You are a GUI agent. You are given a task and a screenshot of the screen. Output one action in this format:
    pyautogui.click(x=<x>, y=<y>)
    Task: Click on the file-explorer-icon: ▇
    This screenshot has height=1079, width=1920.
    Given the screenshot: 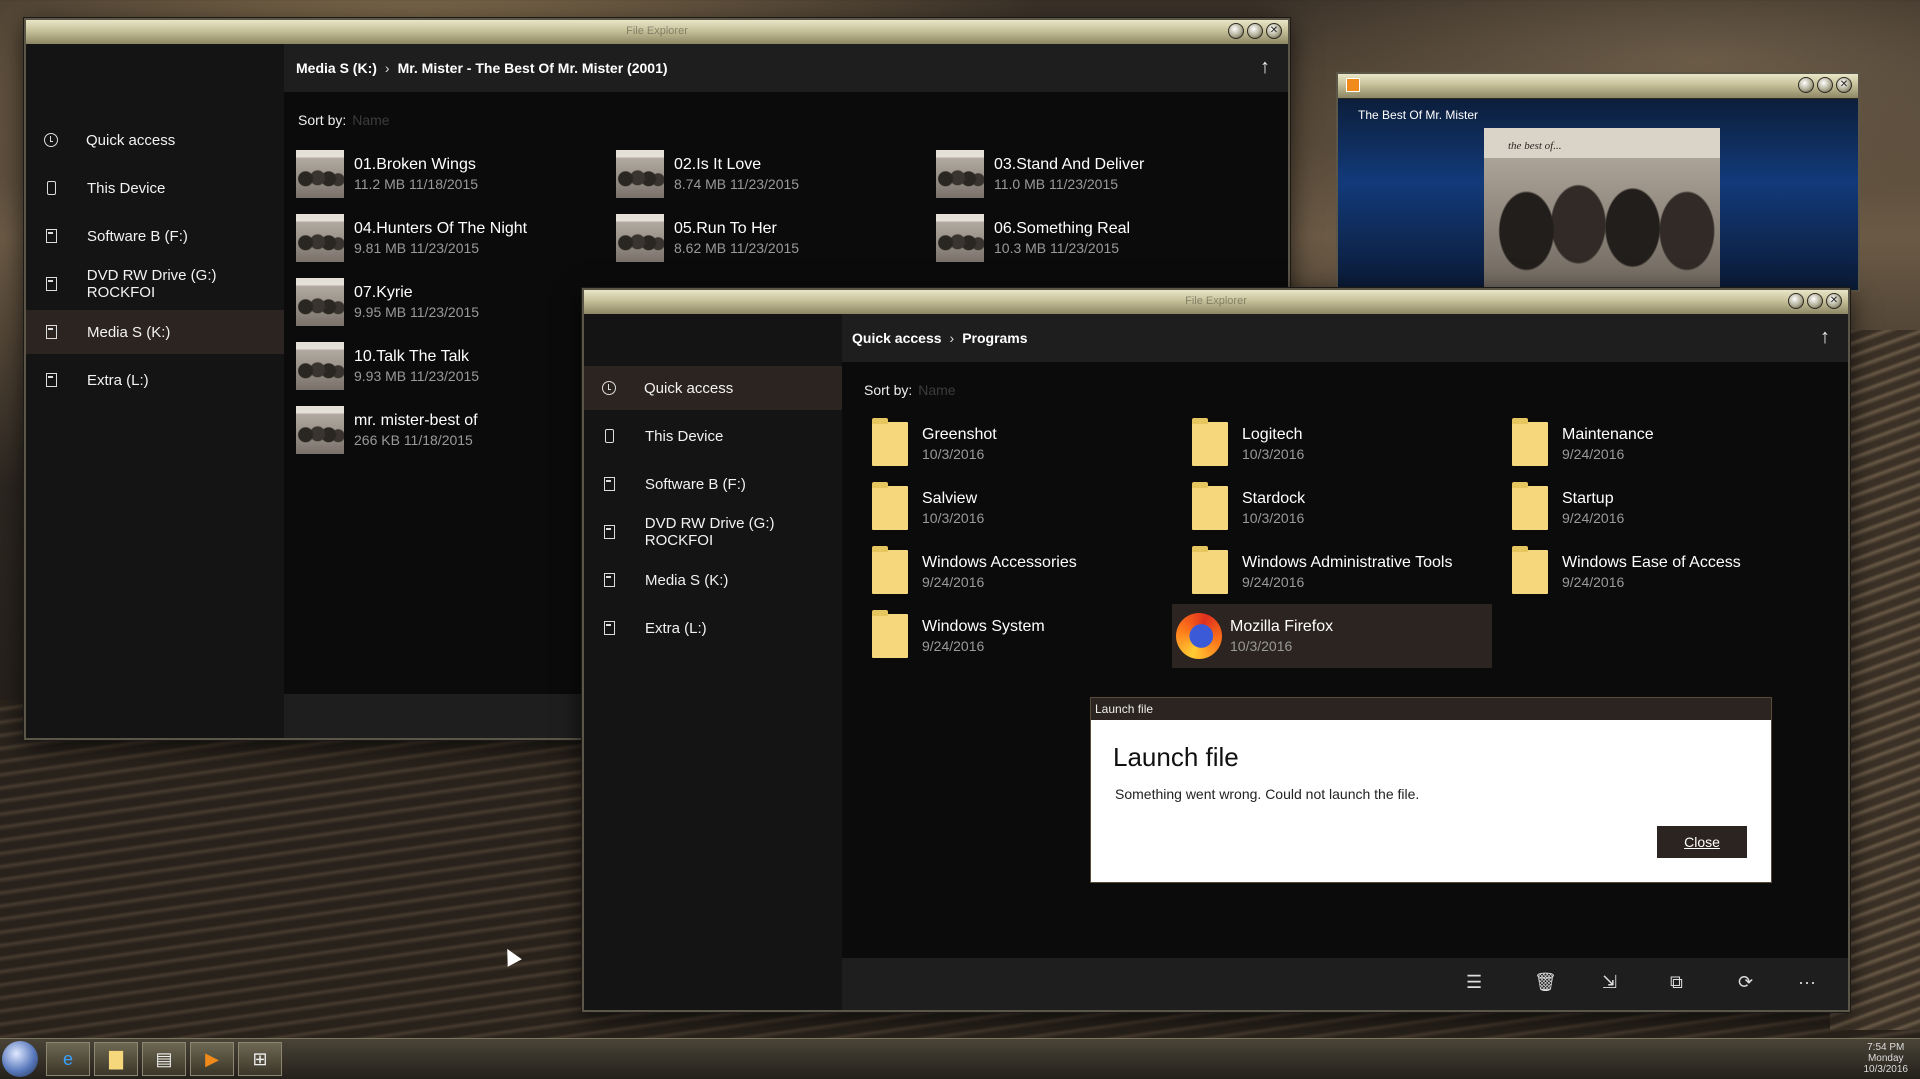 What is the action you would take?
    pyautogui.click(x=116, y=1059)
    